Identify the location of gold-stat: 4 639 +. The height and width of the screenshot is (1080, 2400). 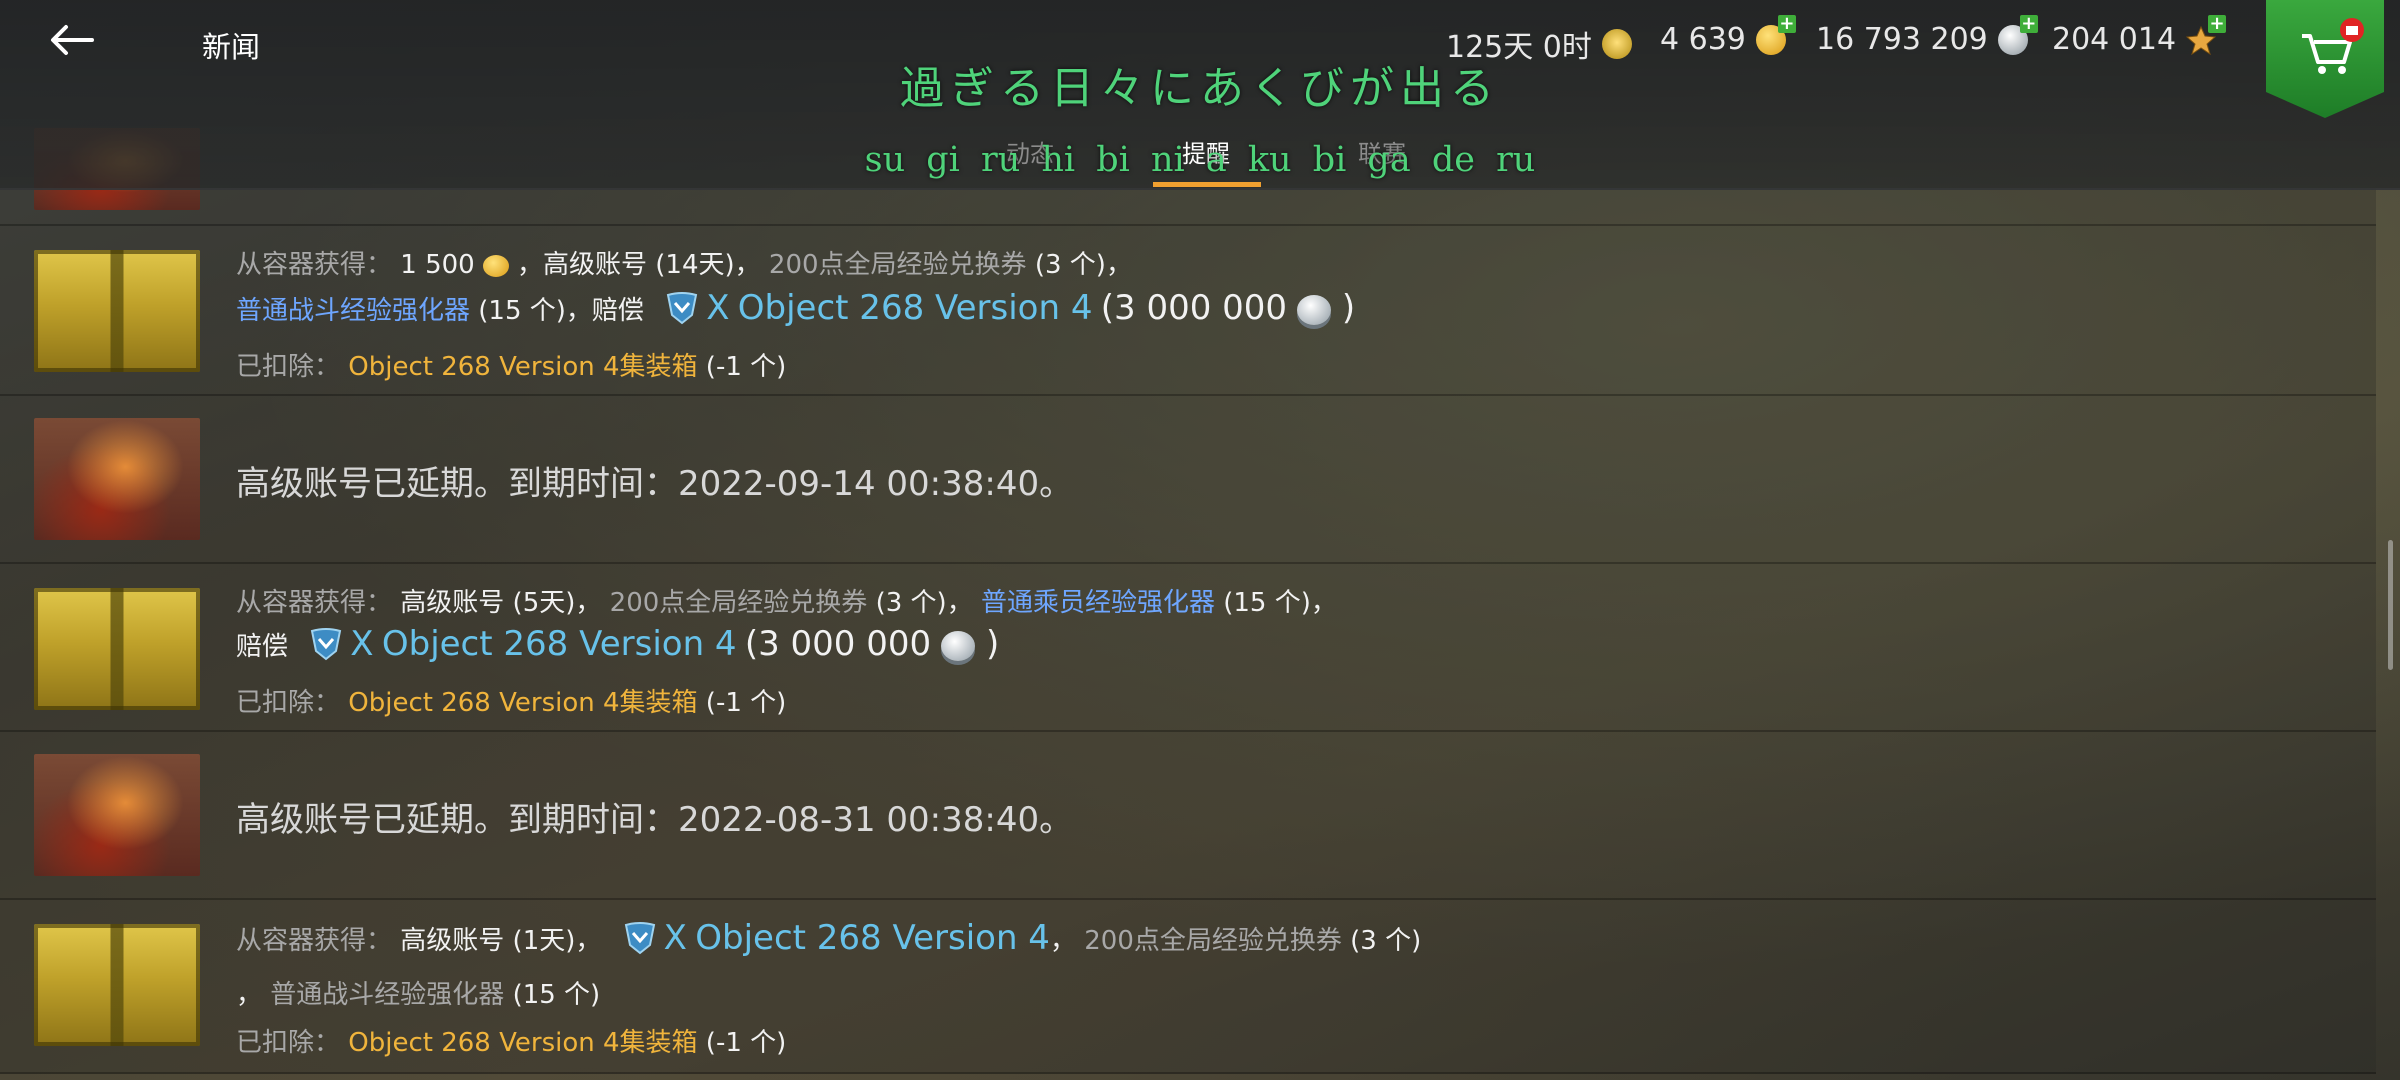
(1728, 35).